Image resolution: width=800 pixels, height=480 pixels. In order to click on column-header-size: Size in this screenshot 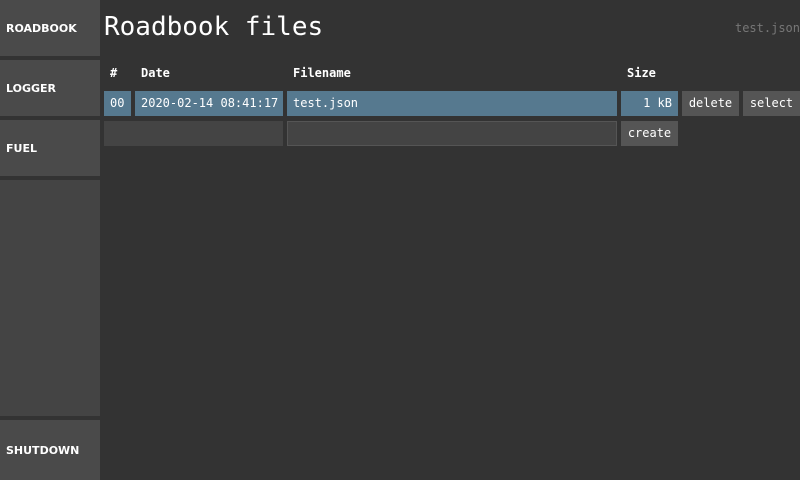, I will do `click(641, 73)`.